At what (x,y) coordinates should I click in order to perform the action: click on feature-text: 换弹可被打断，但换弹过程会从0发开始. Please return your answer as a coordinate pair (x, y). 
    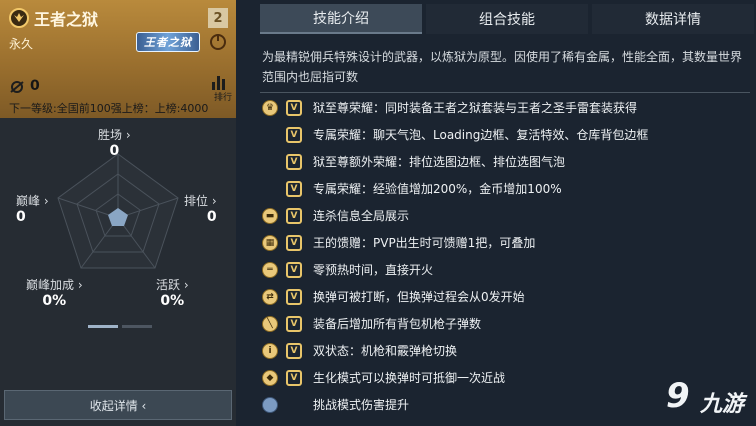
    Looking at the image, I should click on (419, 297).